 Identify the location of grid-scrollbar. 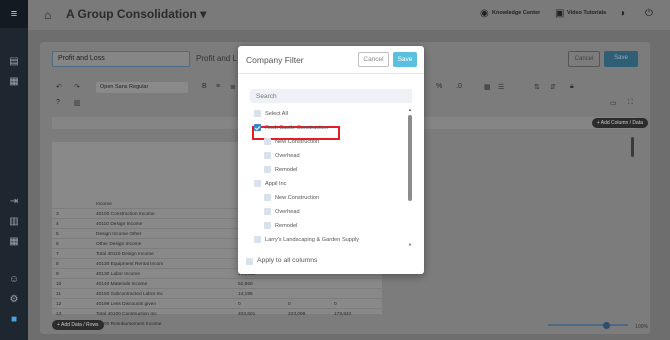
(632, 147).